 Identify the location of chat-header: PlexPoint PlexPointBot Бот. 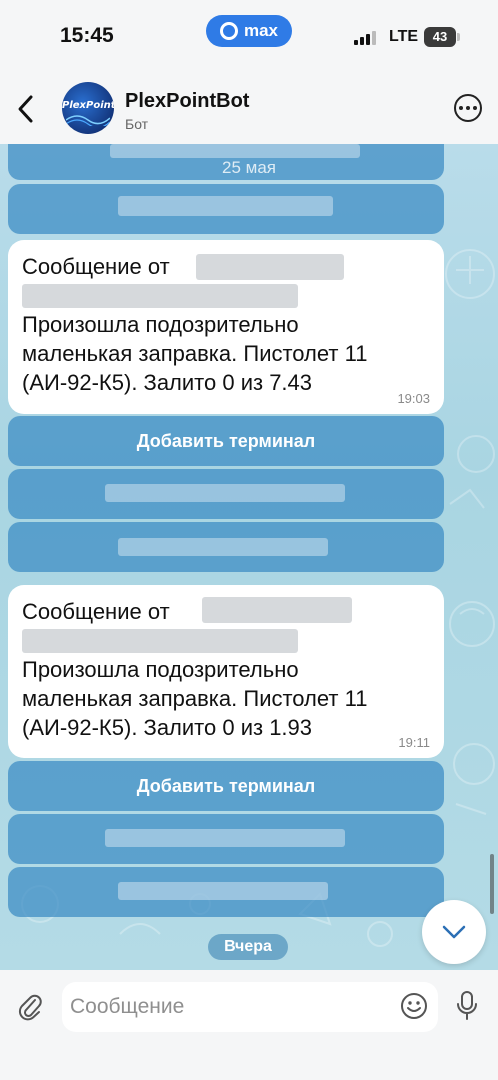
(249, 108).